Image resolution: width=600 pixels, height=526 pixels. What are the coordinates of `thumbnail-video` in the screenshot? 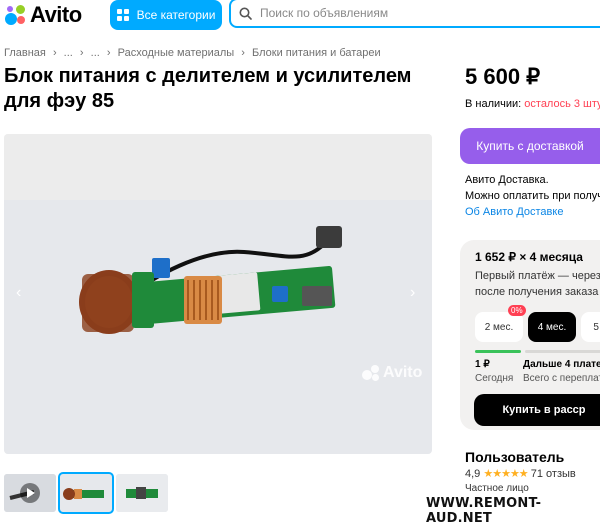 It's located at (30, 493).